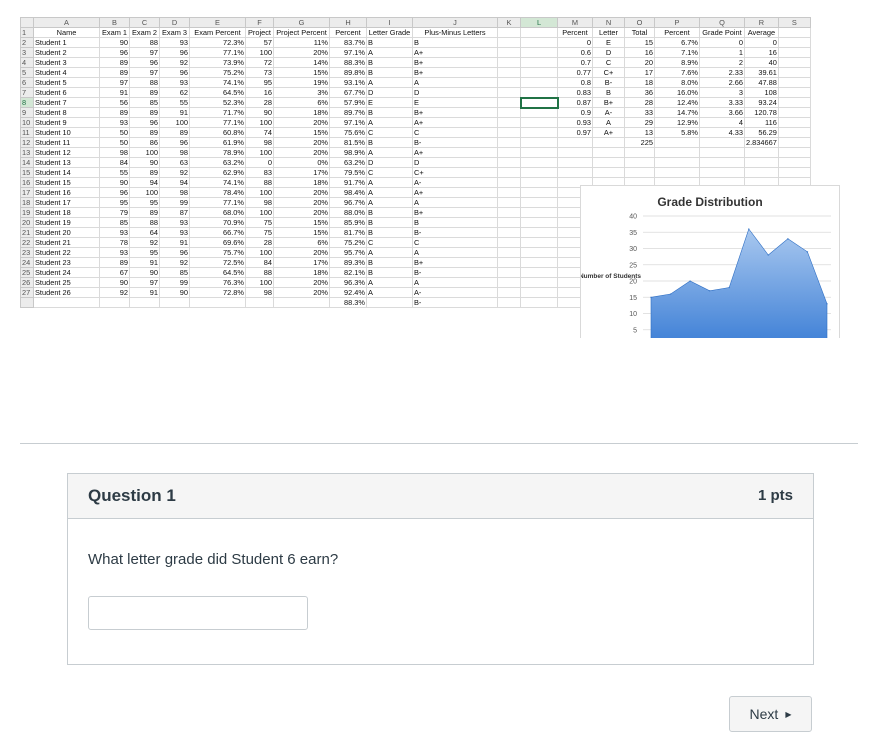 Image resolution: width=870 pixels, height=740 pixels. Describe the element at coordinates (575, 122) in the screenshot. I see `sheet-cell: 0.93` at that location.